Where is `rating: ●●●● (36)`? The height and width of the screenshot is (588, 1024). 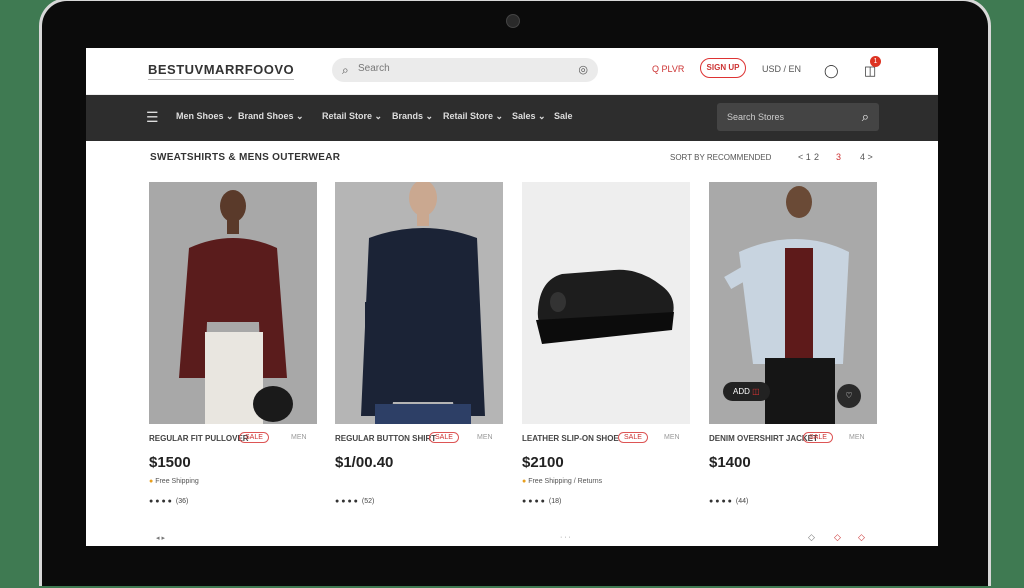
rating: ●●●● (36) is located at coordinates (168, 501).